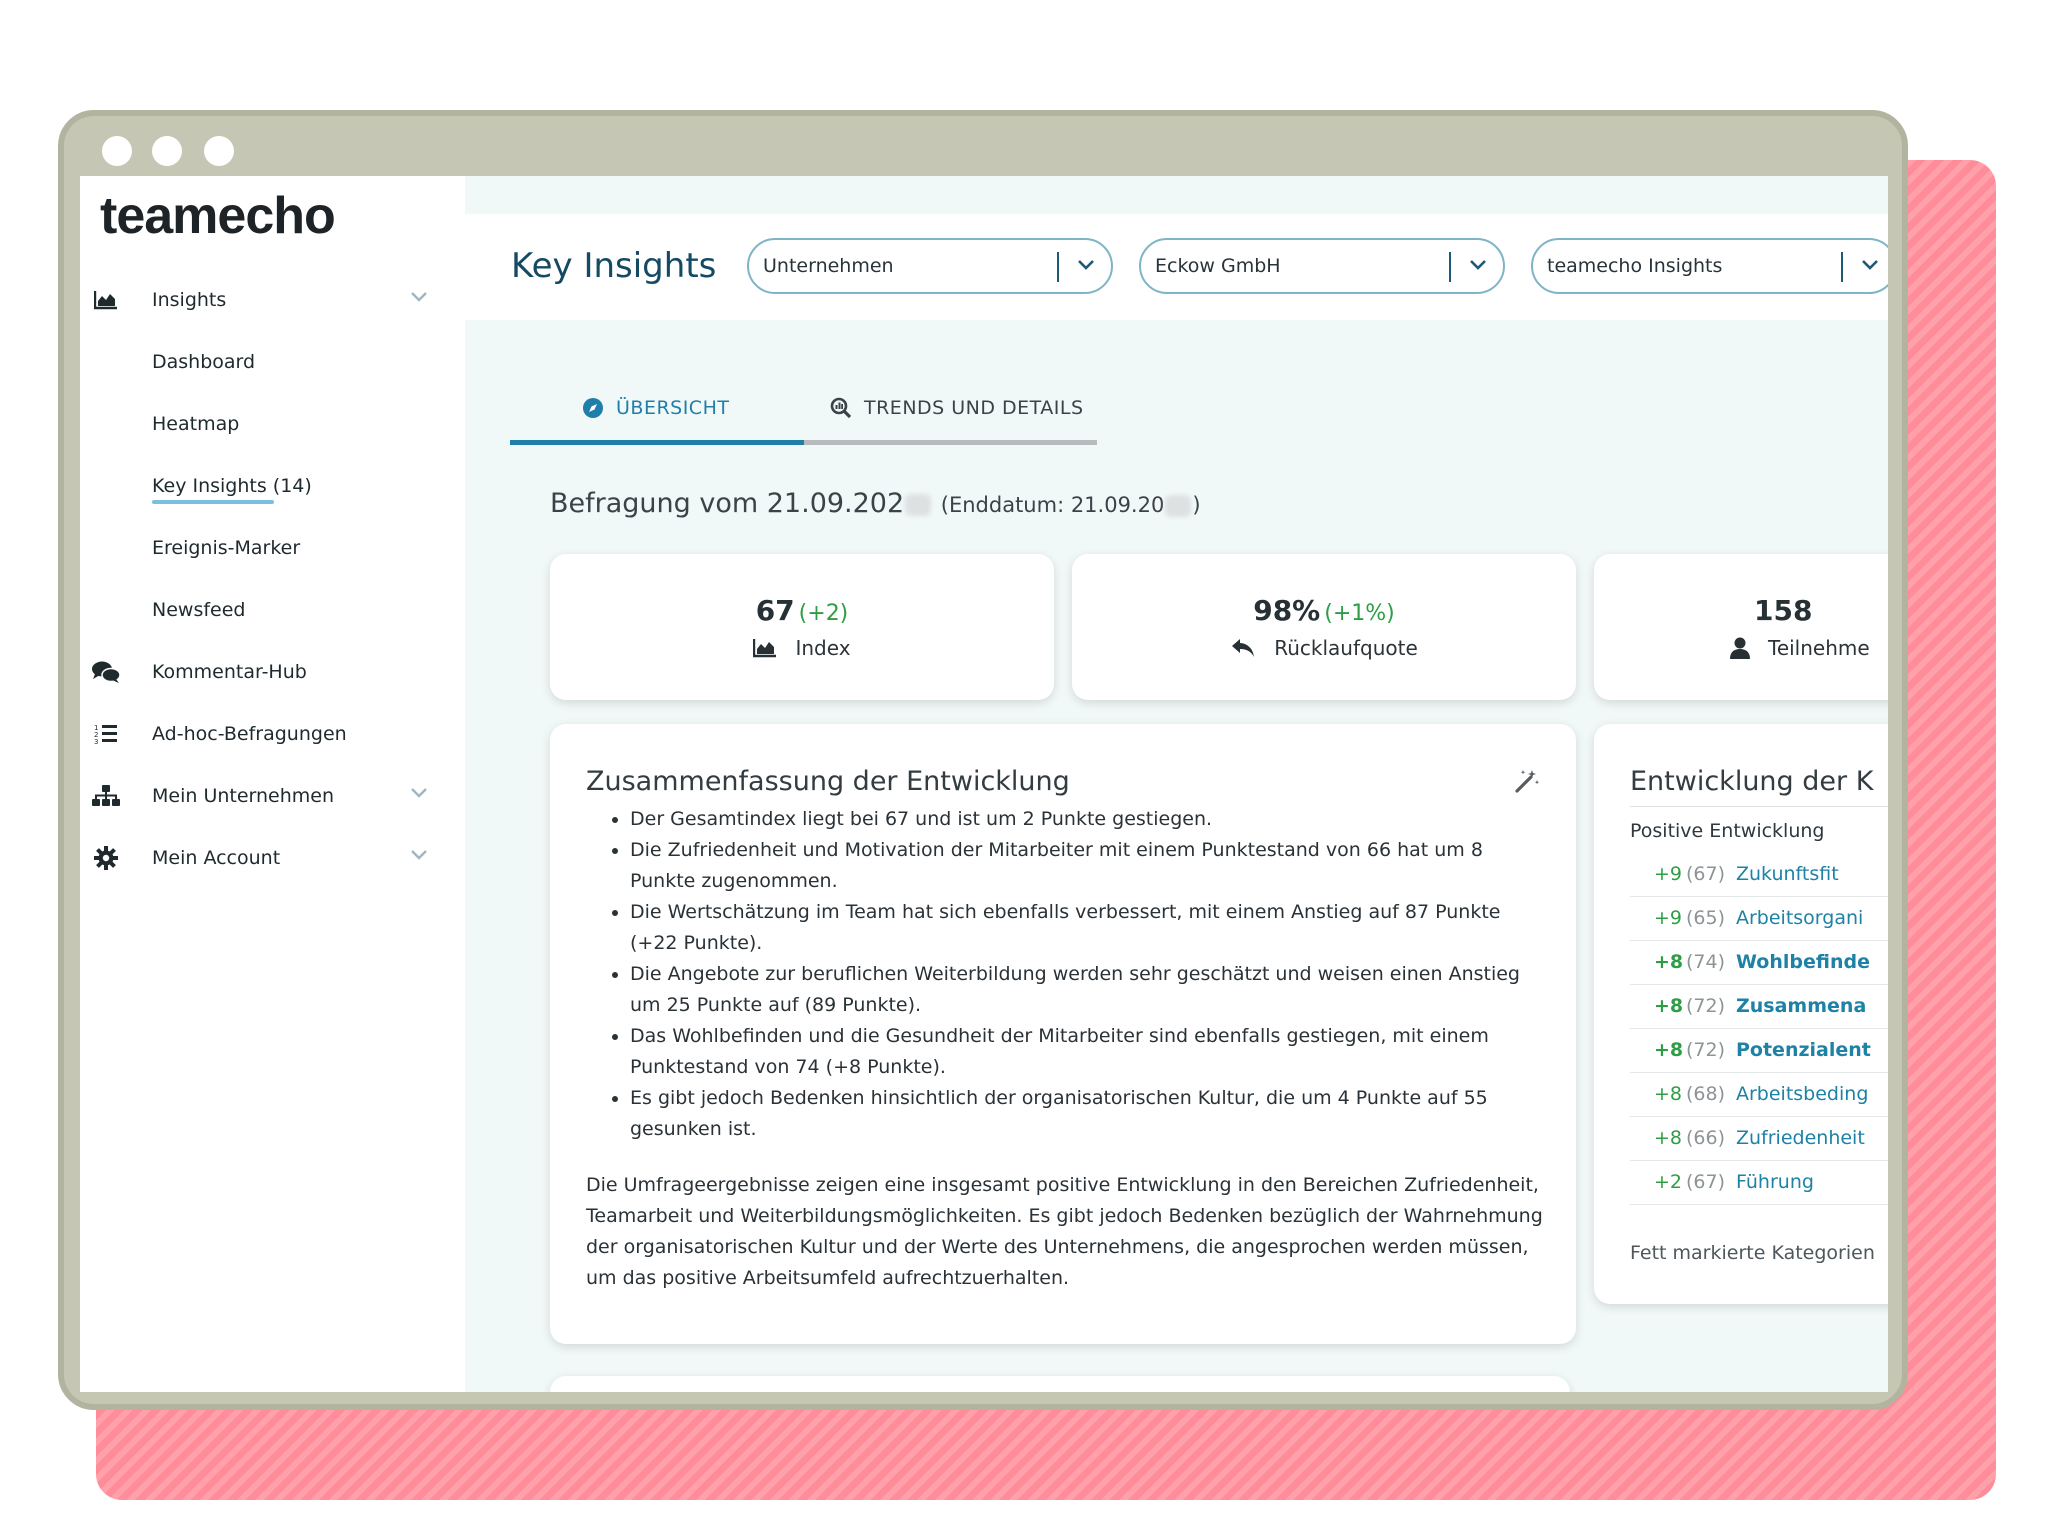 This screenshot has height=1536, width=2048. I want to click on summary-title: Zusammenfassung der Entwicklung, so click(828, 781).